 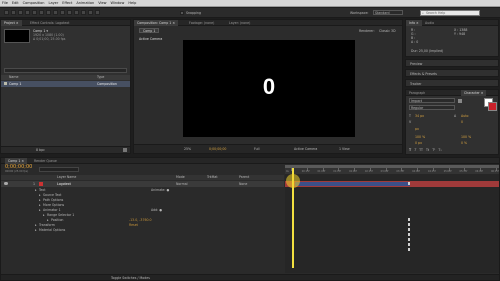 What do you see at coordinates (100, 77) in the screenshot?
I see `column-type: Type` at bounding box center [100, 77].